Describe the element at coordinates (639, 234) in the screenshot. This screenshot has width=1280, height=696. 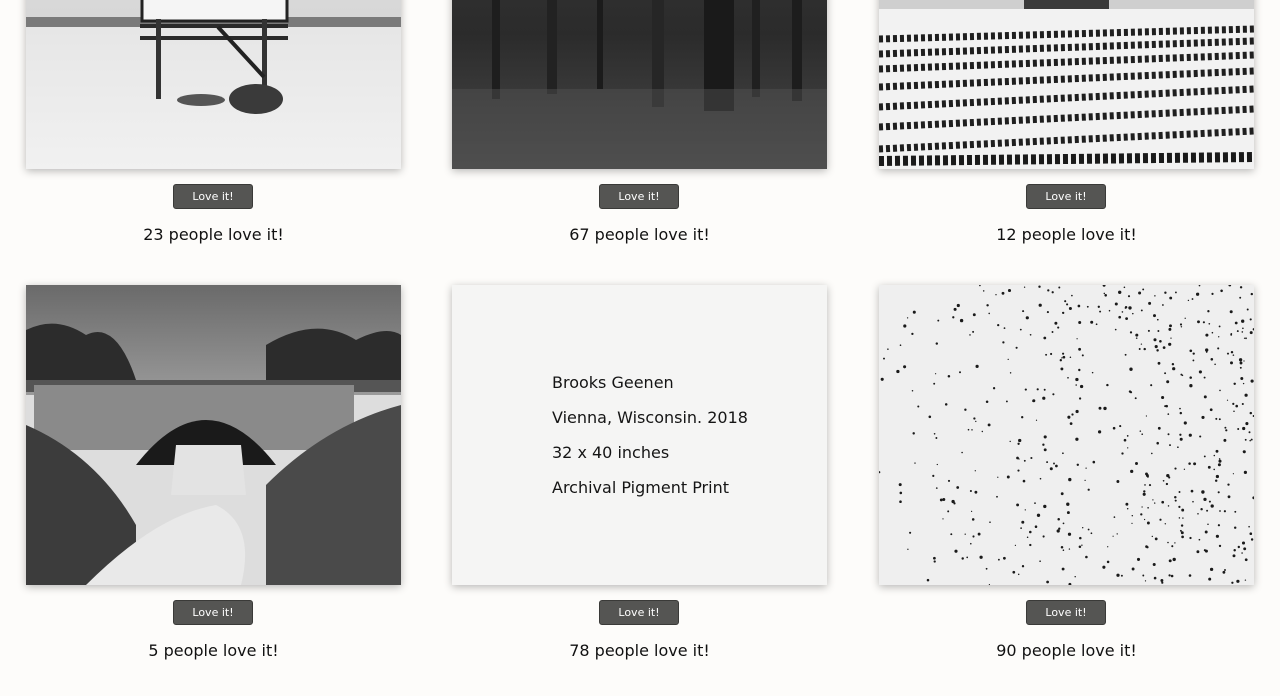
I see `love-count: 67 people love it!` at that location.